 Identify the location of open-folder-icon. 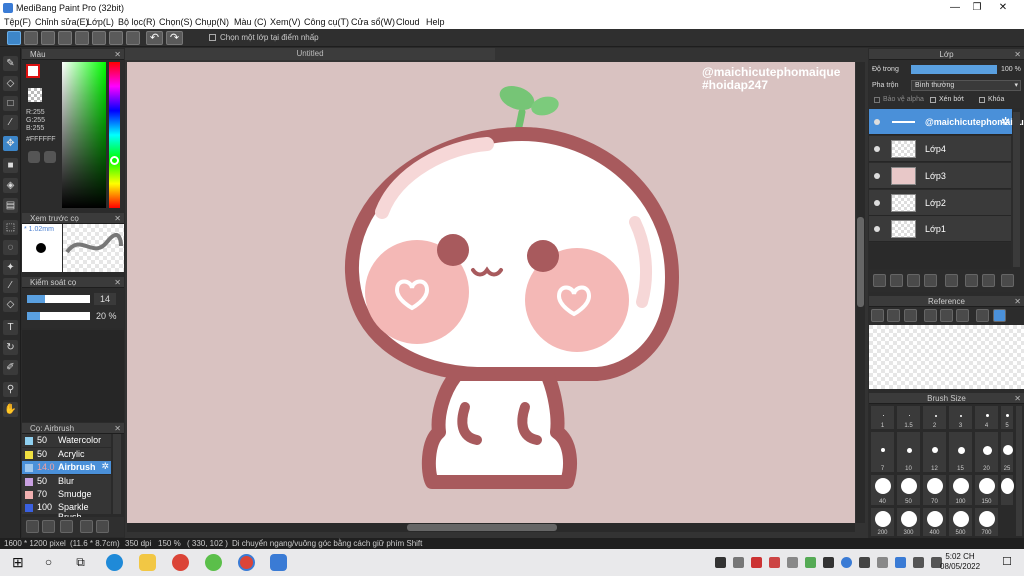
(893, 315).